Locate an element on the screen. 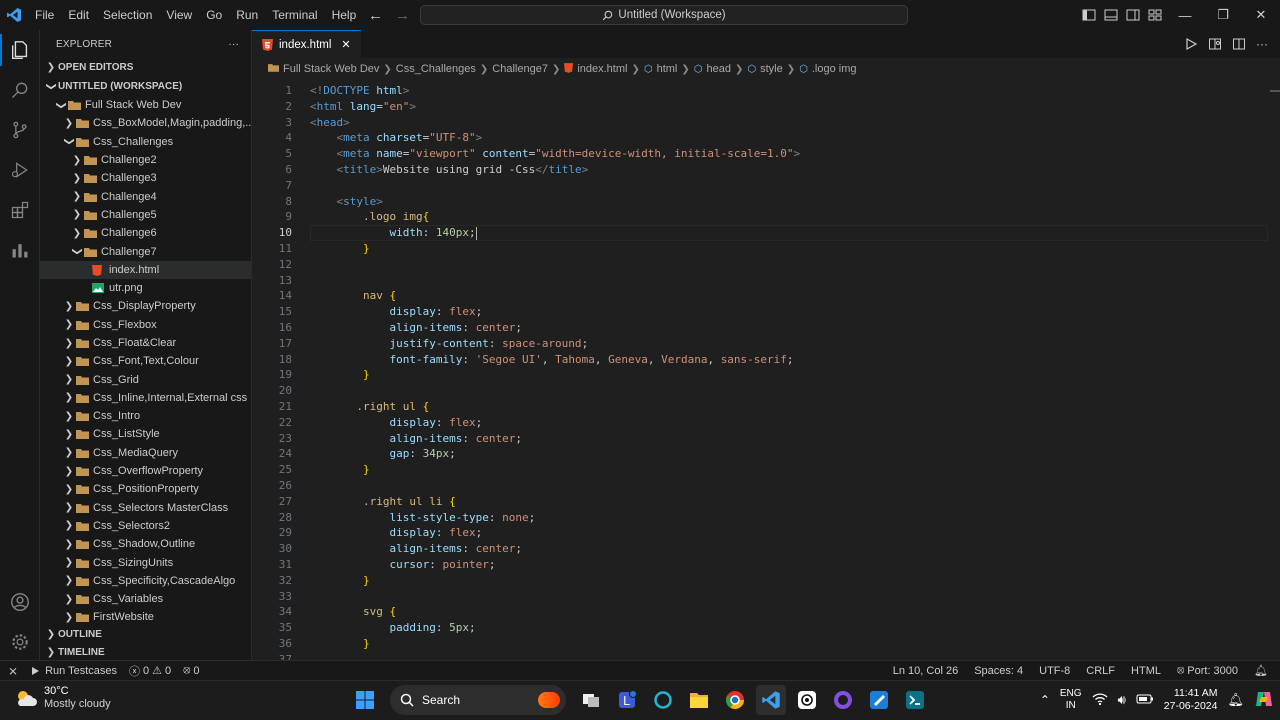 The image size is (1280, 720). breadcrumb-item: html is located at coordinates (667, 69).